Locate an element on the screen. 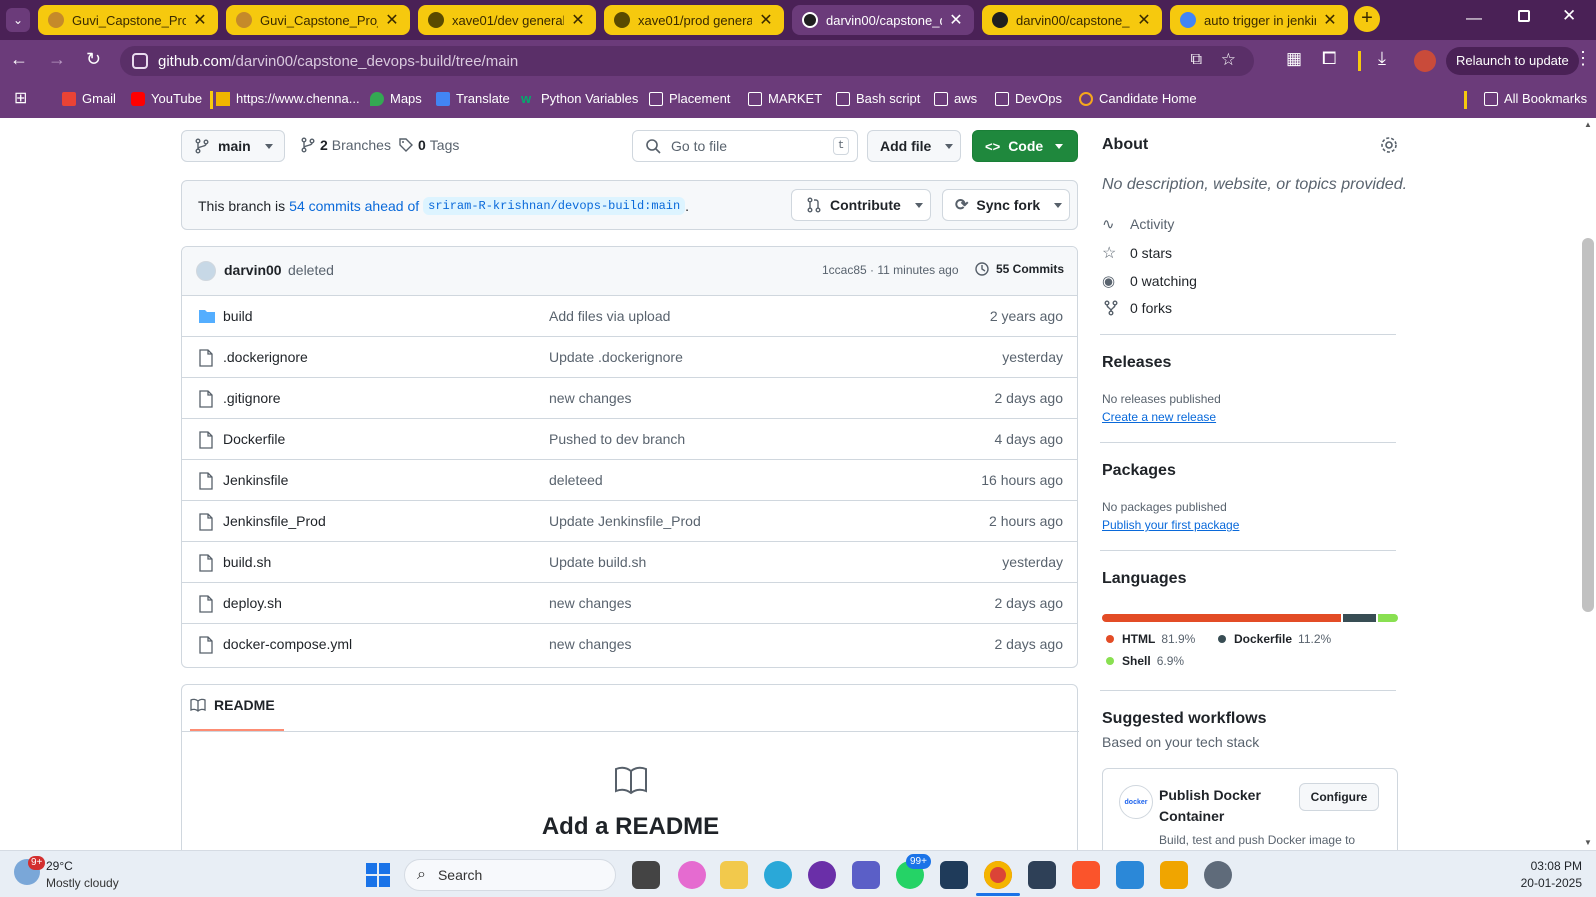 The width and height of the screenshot is (1596, 897). commit-message-link: Pushed to dev branch is located at coordinates (617, 439).